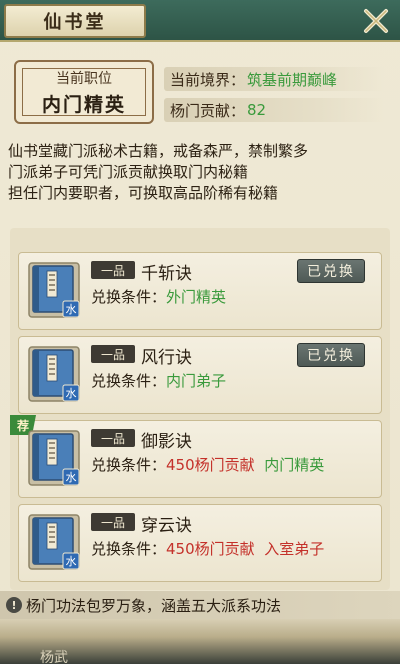 The height and width of the screenshot is (664, 400). I want to click on contribution-row: 杨门贡献： 82, so click(275, 110).